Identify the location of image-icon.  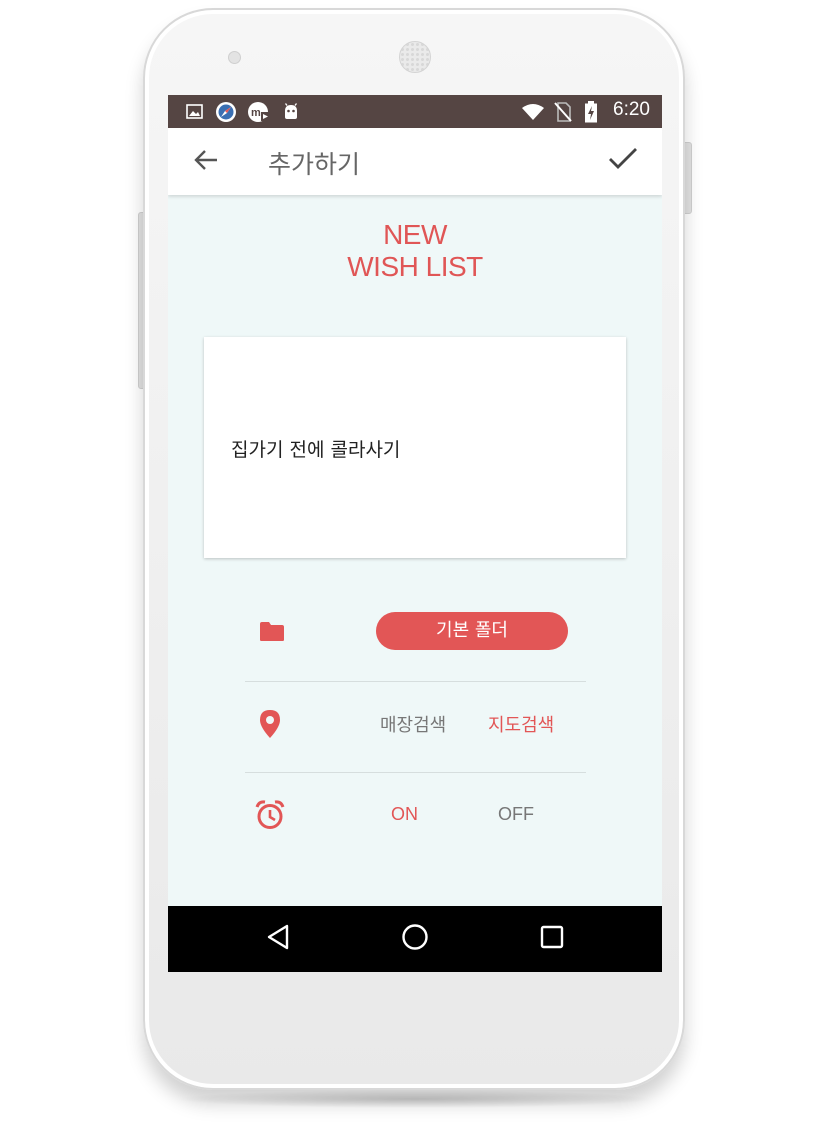
(194, 111).